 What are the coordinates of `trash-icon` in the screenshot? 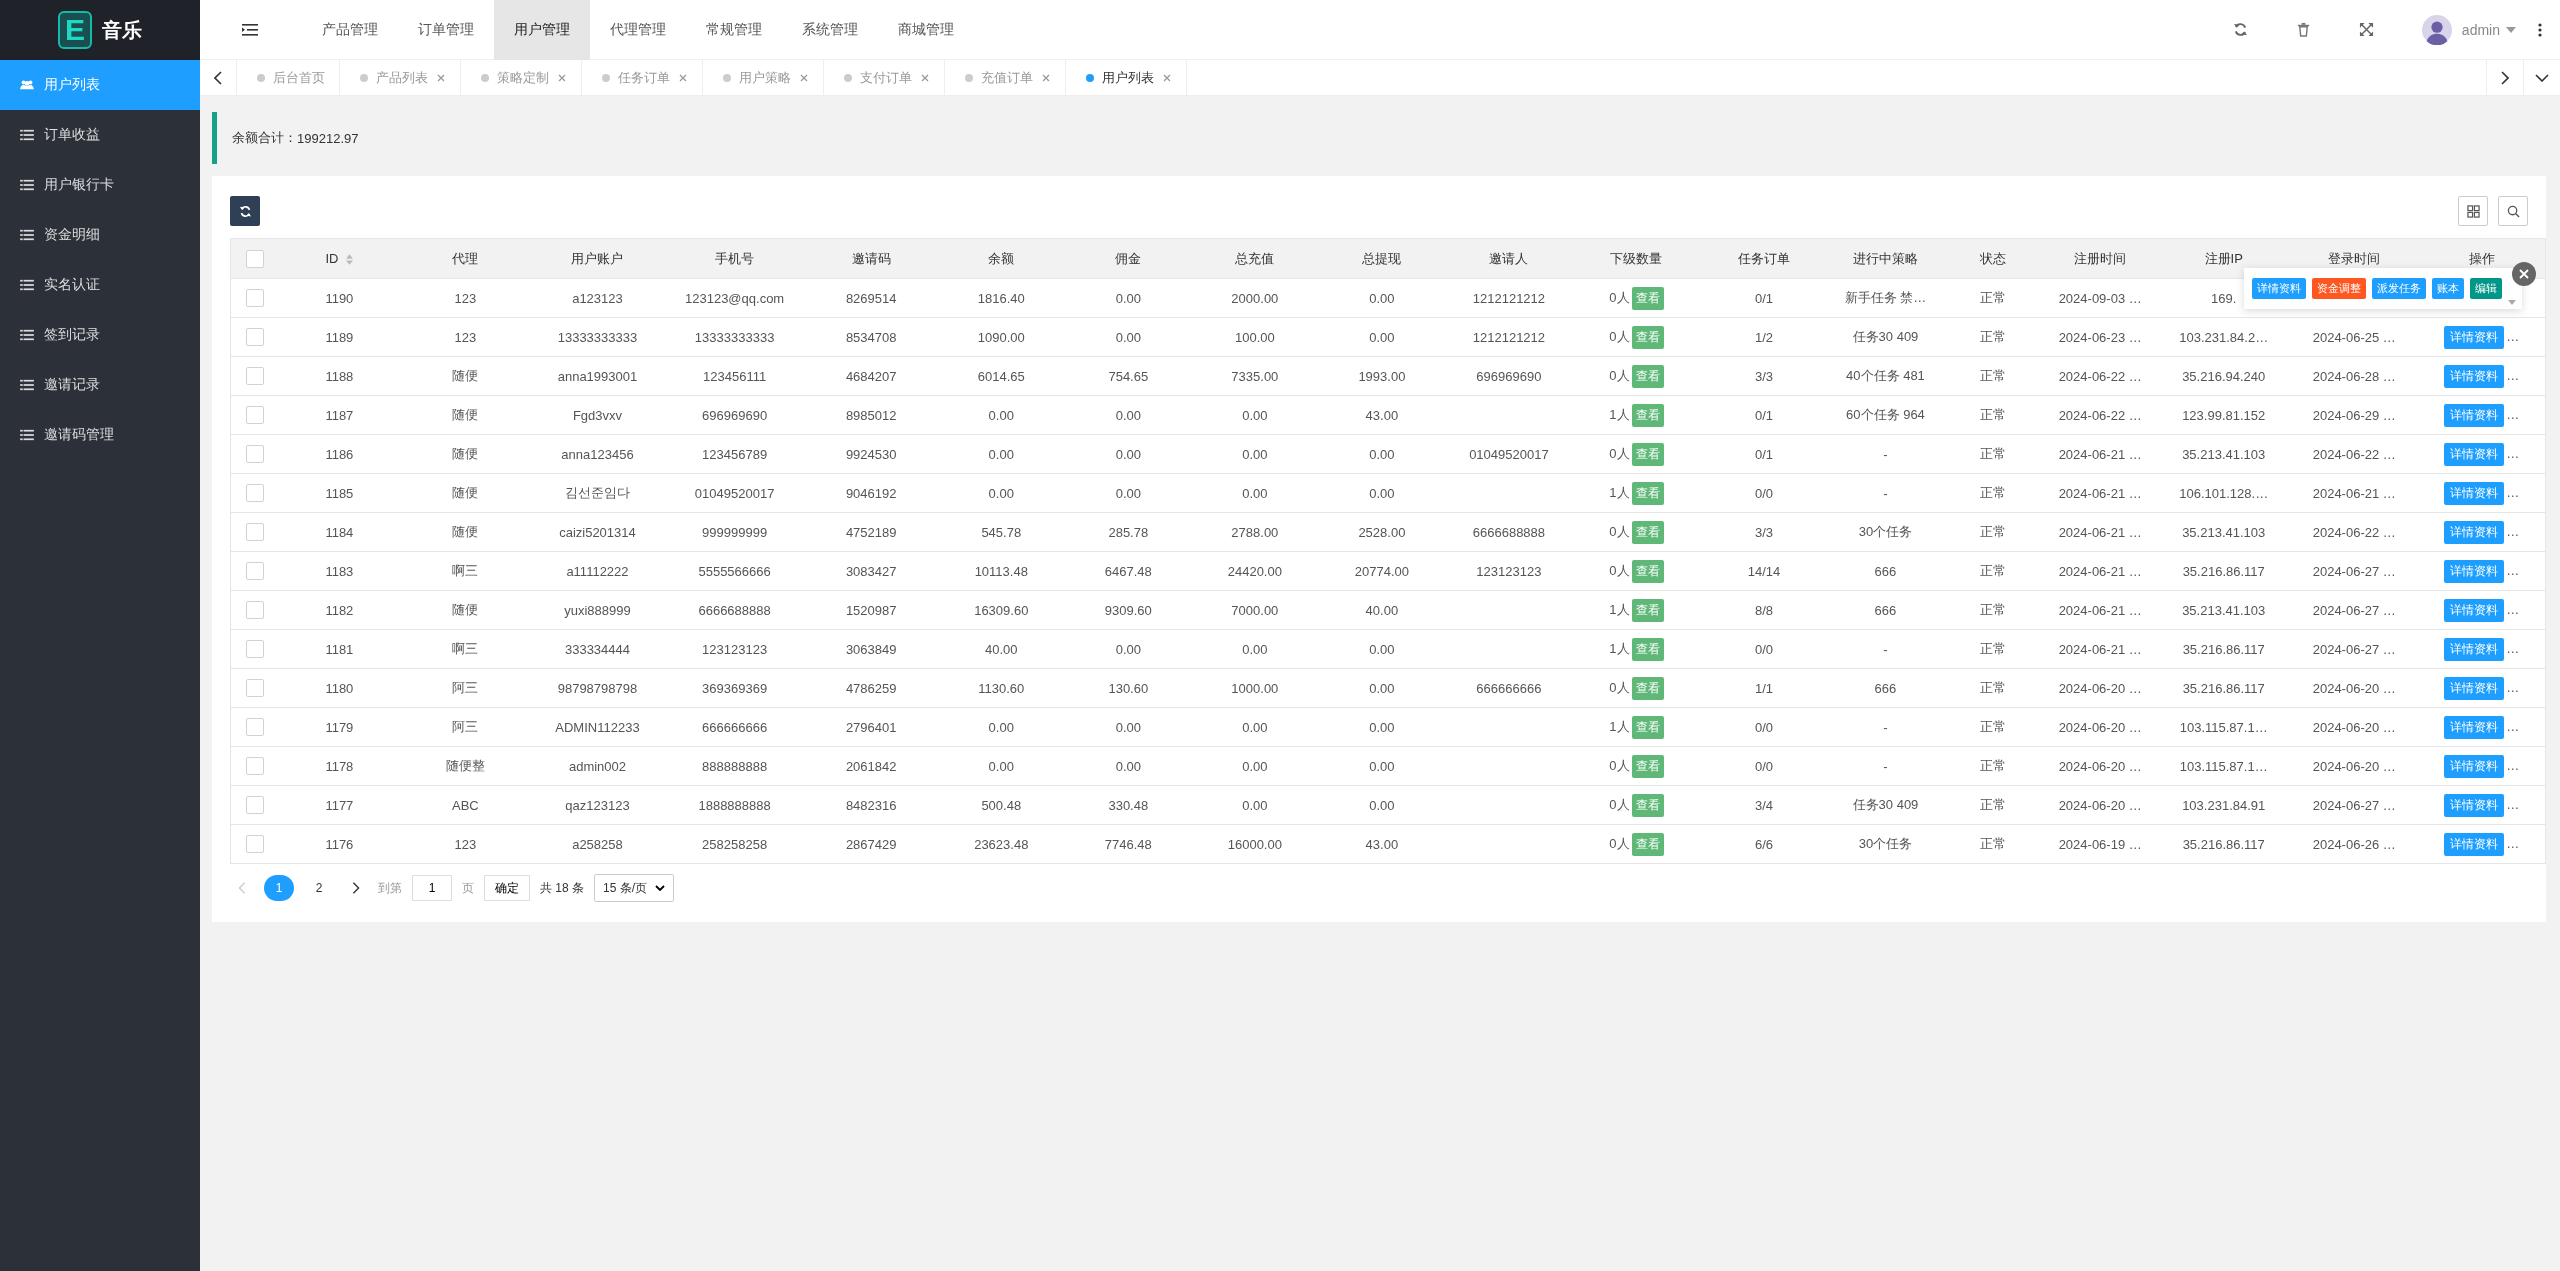 It's located at (2303, 29).